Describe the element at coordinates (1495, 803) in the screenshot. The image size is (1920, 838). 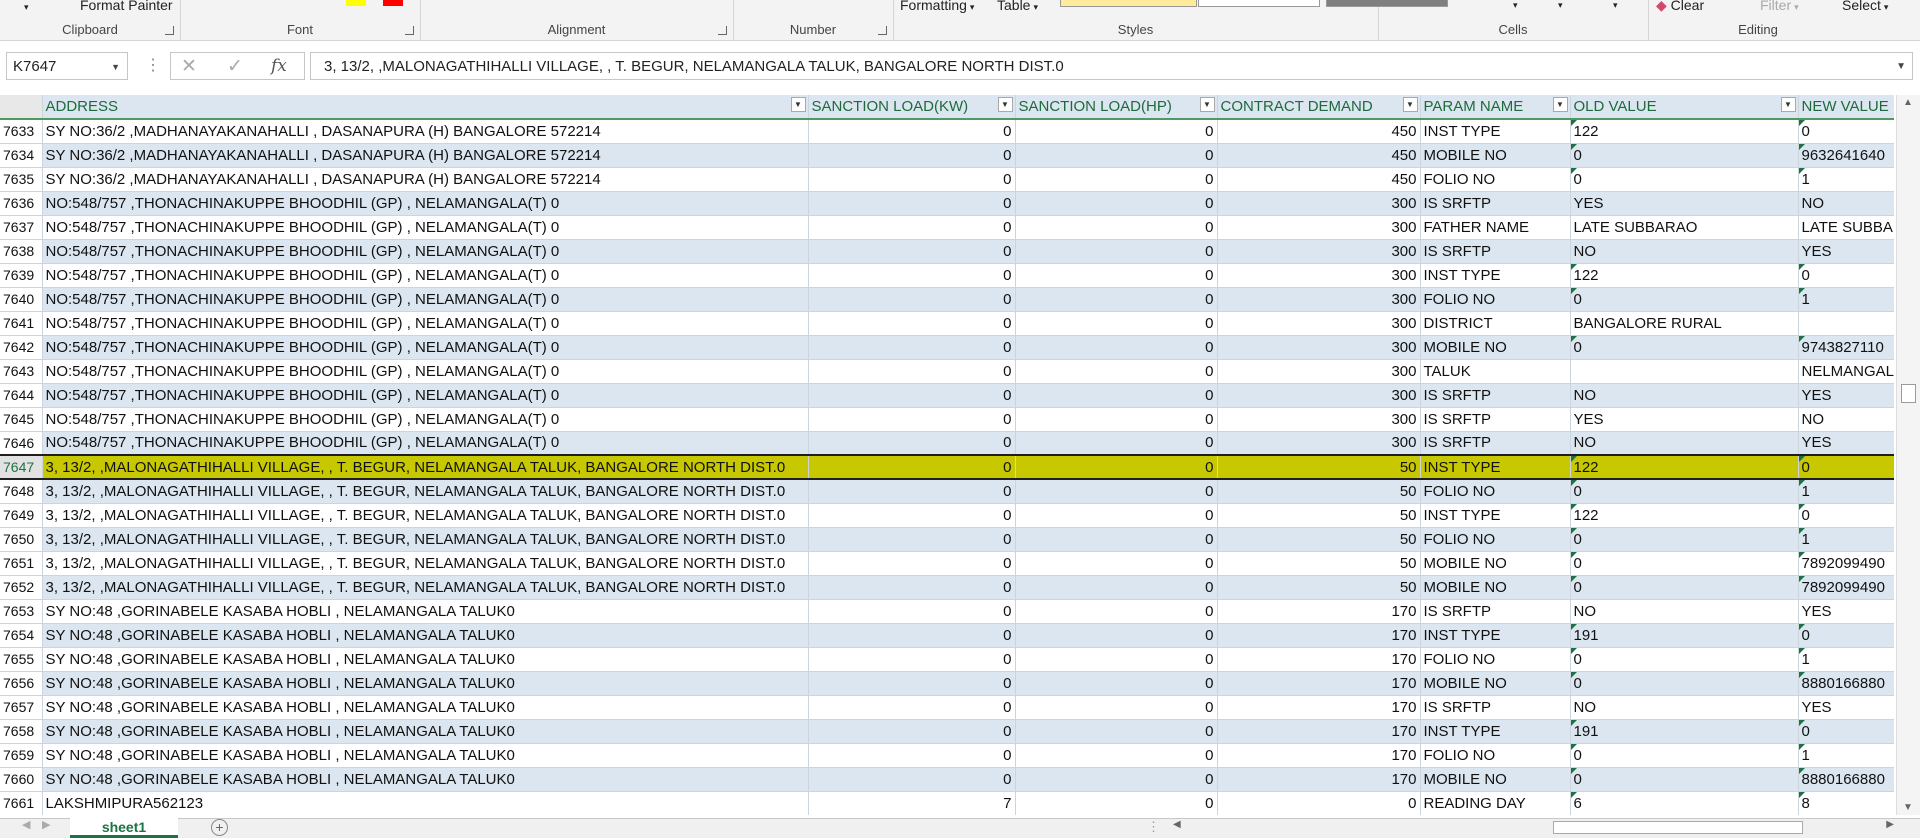
I see `cell-param-name: READING DAY` at that location.